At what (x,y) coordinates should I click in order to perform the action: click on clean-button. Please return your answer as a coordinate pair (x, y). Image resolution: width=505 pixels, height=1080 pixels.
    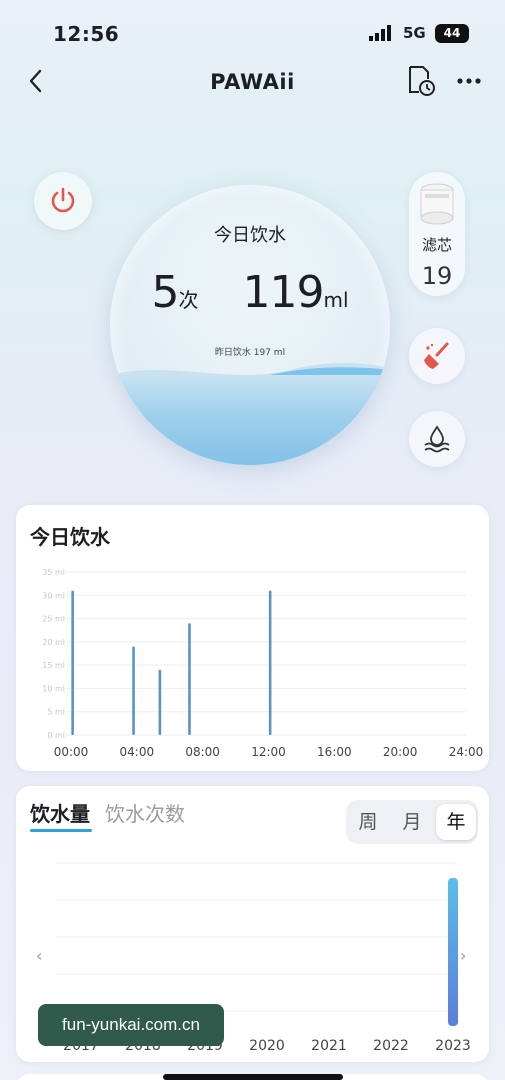
    Looking at the image, I should click on (437, 356).